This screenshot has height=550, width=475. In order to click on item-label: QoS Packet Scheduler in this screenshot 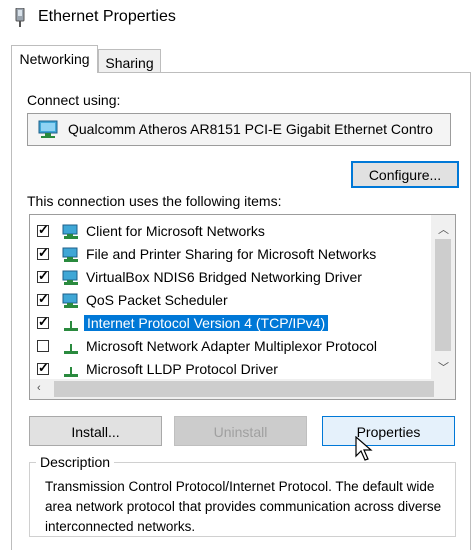, I will do `click(157, 300)`.